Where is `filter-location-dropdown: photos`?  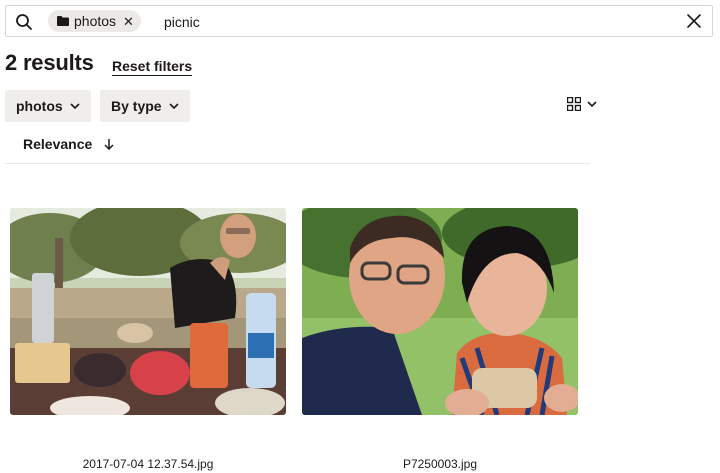
filter-location-dropdown: photos is located at coordinates (48, 106).